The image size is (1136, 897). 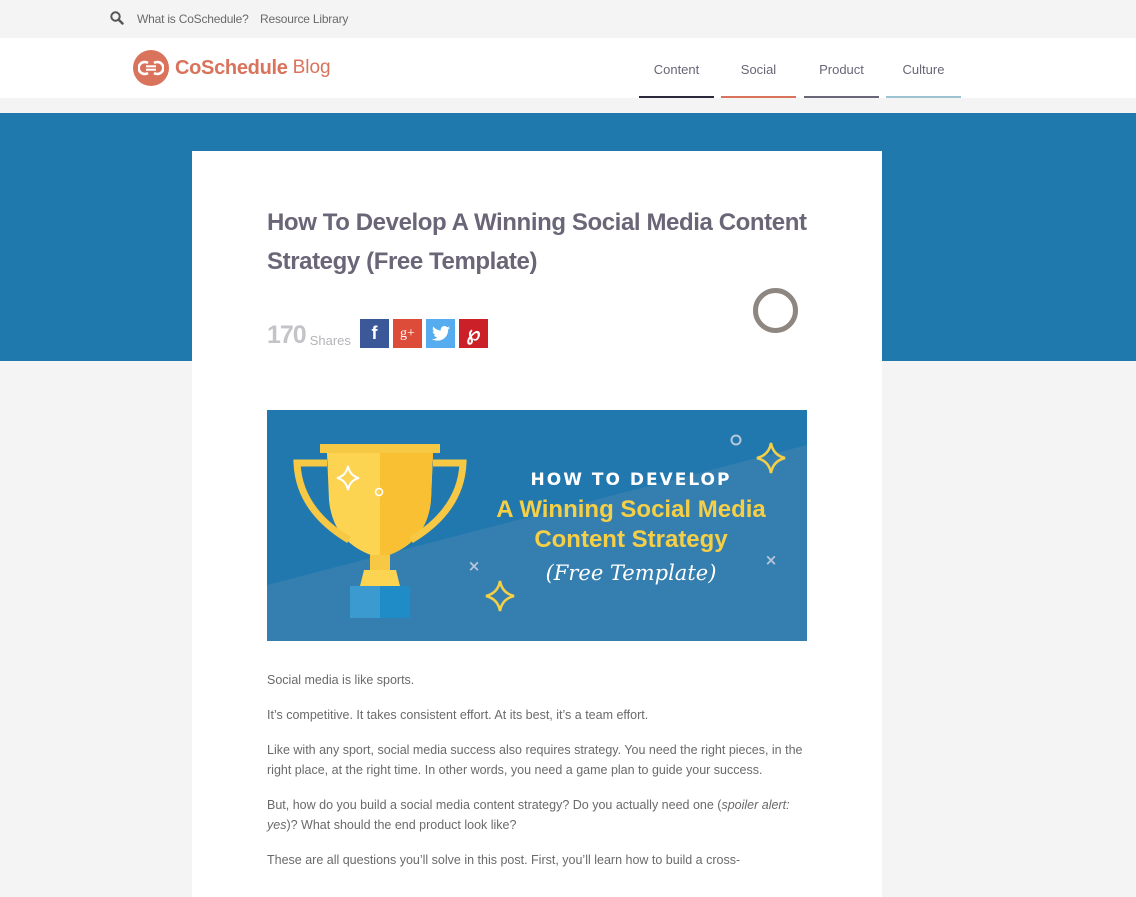 I want to click on google-plus-share-button: g+, so click(x=407, y=333).